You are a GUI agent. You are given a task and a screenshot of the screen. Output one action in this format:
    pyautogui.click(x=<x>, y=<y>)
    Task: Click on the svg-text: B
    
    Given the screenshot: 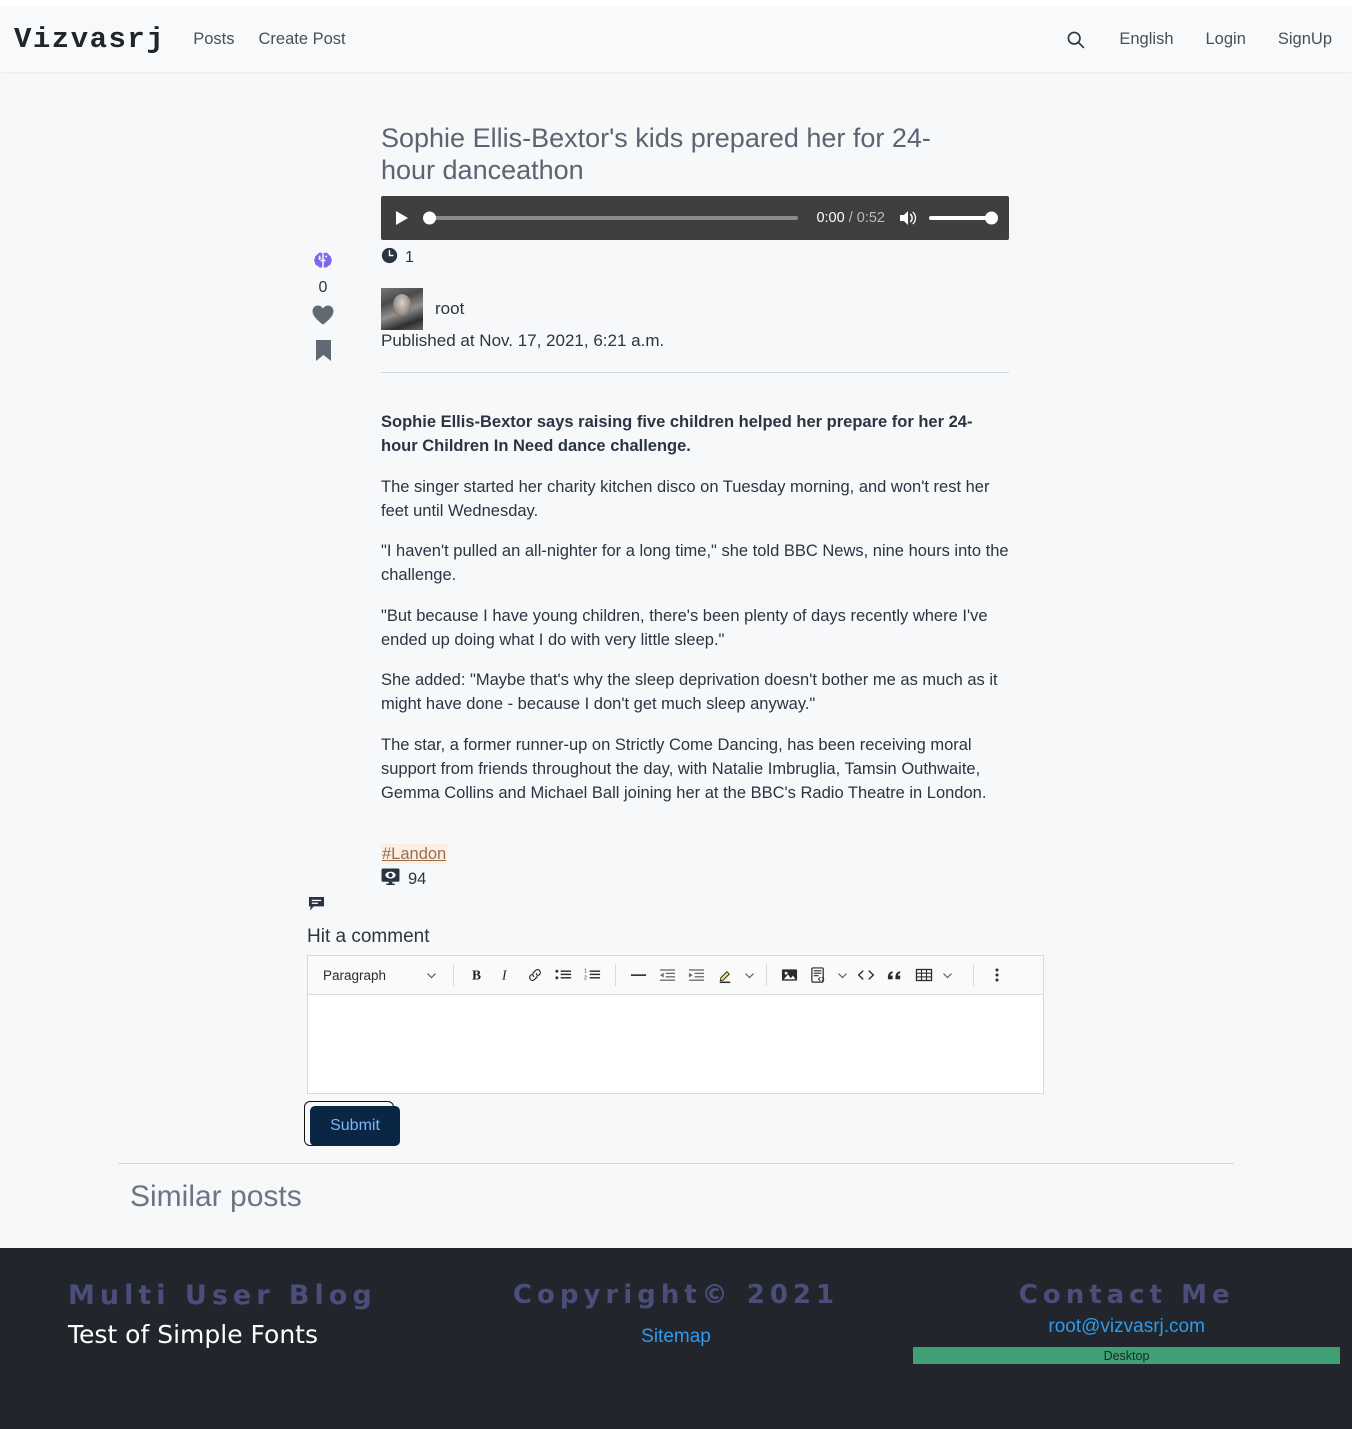 What is the action you would take?
    pyautogui.click(x=476, y=975)
    